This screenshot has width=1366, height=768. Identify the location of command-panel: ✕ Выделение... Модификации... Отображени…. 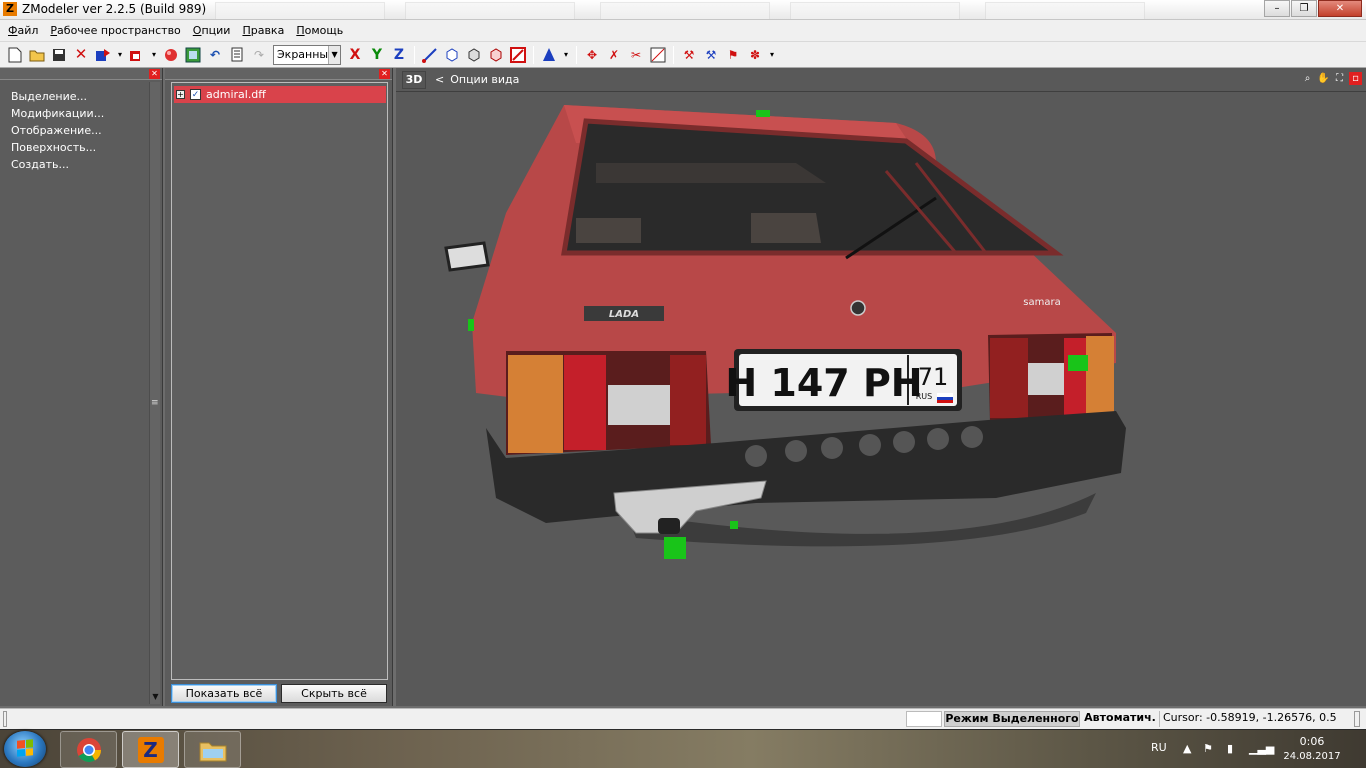
(81, 387).